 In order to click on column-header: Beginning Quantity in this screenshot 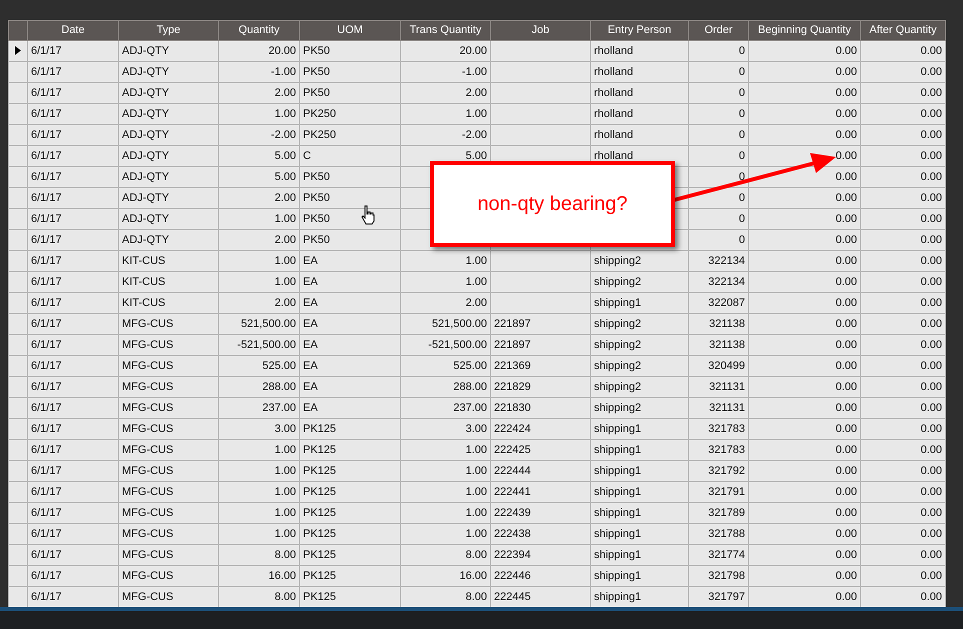, I will do `click(804, 30)`.